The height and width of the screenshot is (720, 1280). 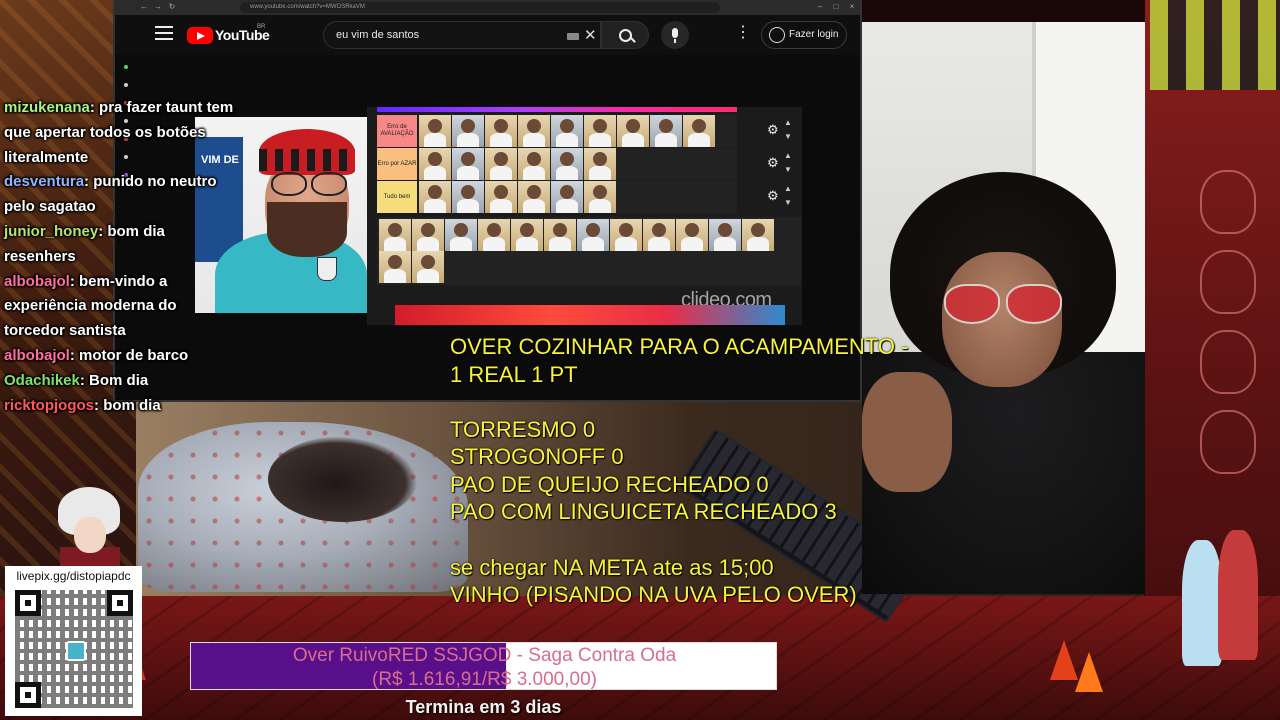 I want to click on close-window-icon: ×, so click(x=852, y=7).